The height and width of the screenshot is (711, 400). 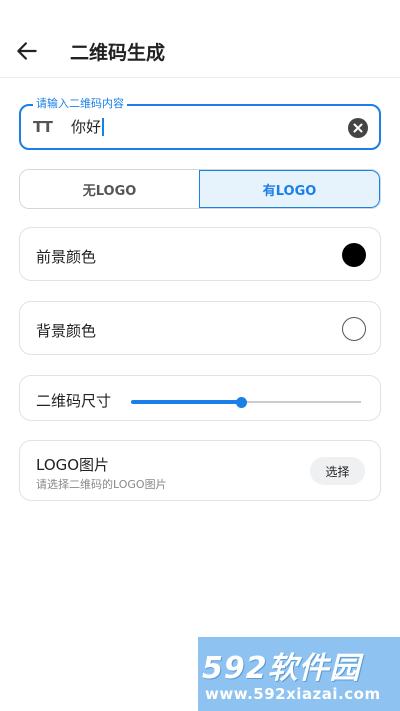 What do you see at coordinates (293, 694) in the screenshot?
I see `watermark-url: www.592xiazai.com` at bounding box center [293, 694].